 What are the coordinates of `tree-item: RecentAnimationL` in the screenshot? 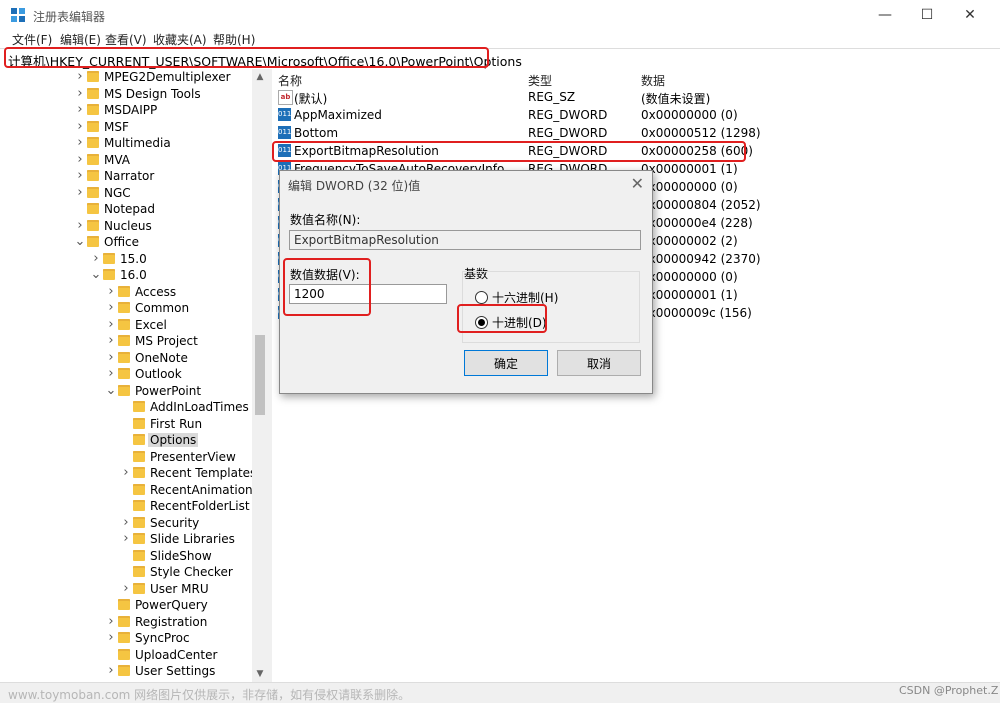 It's located at (129, 490).